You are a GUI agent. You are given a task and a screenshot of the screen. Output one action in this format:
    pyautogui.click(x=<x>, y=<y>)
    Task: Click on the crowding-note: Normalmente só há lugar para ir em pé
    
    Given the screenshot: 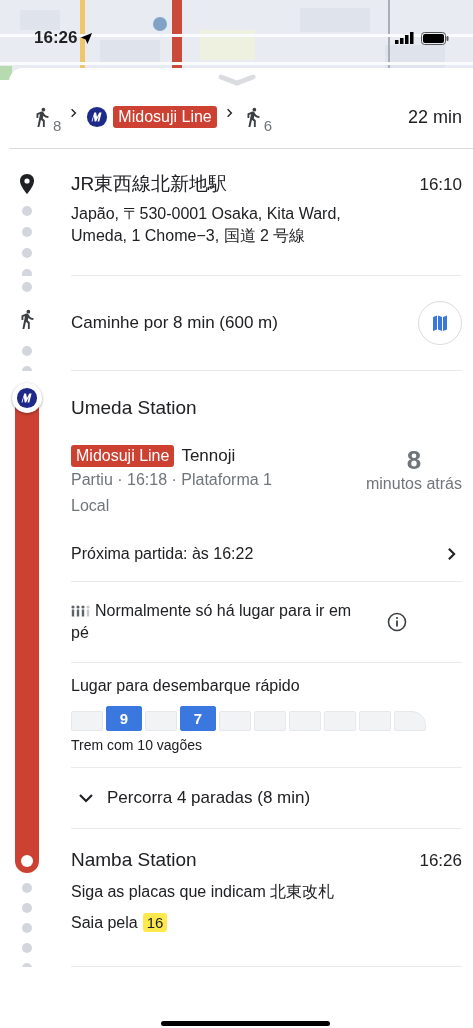 What is the action you would take?
    pyautogui.click(x=212, y=622)
    